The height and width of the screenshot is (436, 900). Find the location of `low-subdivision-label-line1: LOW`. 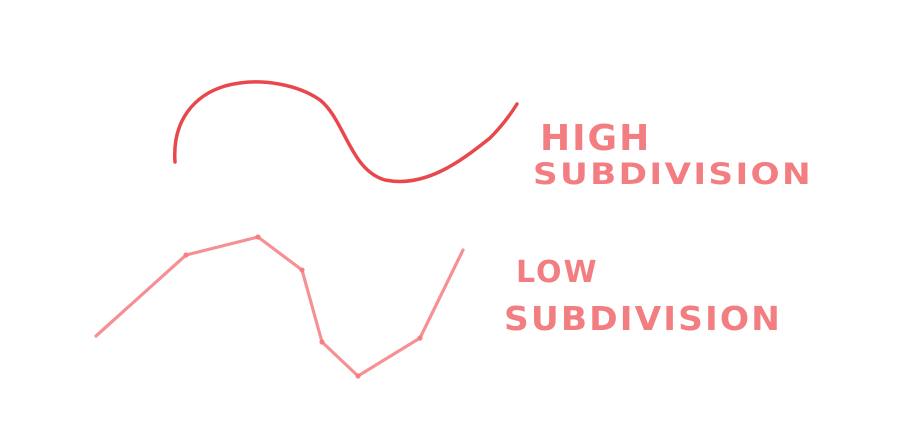

low-subdivision-label-line1: LOW is located at coordinates (557, 272).